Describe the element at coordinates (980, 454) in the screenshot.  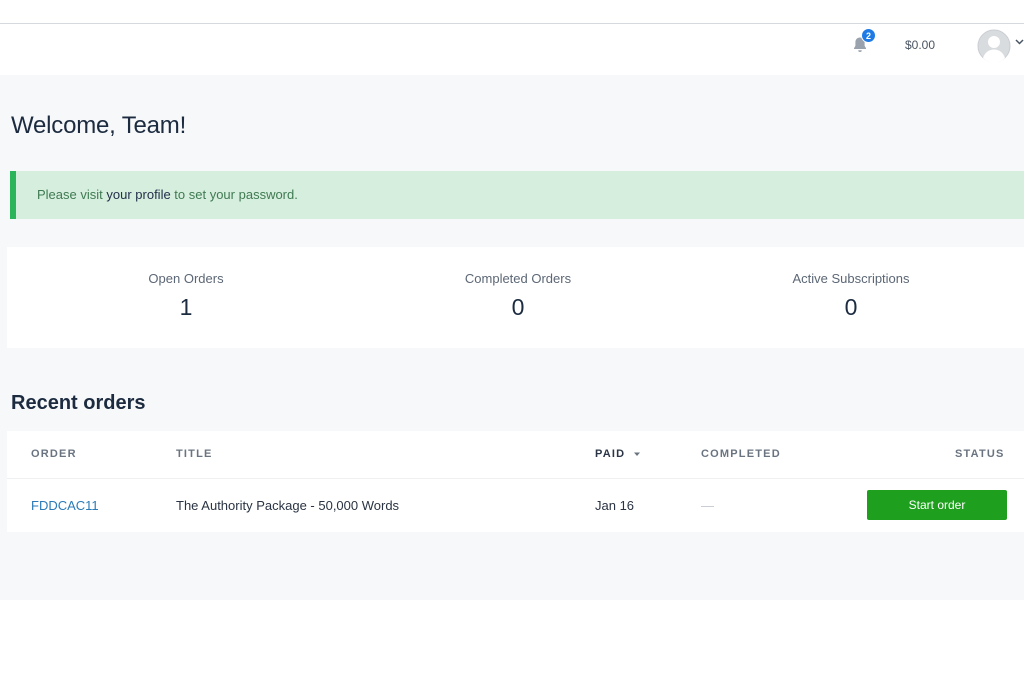
I see `column-header-status: STATUS` at that location.